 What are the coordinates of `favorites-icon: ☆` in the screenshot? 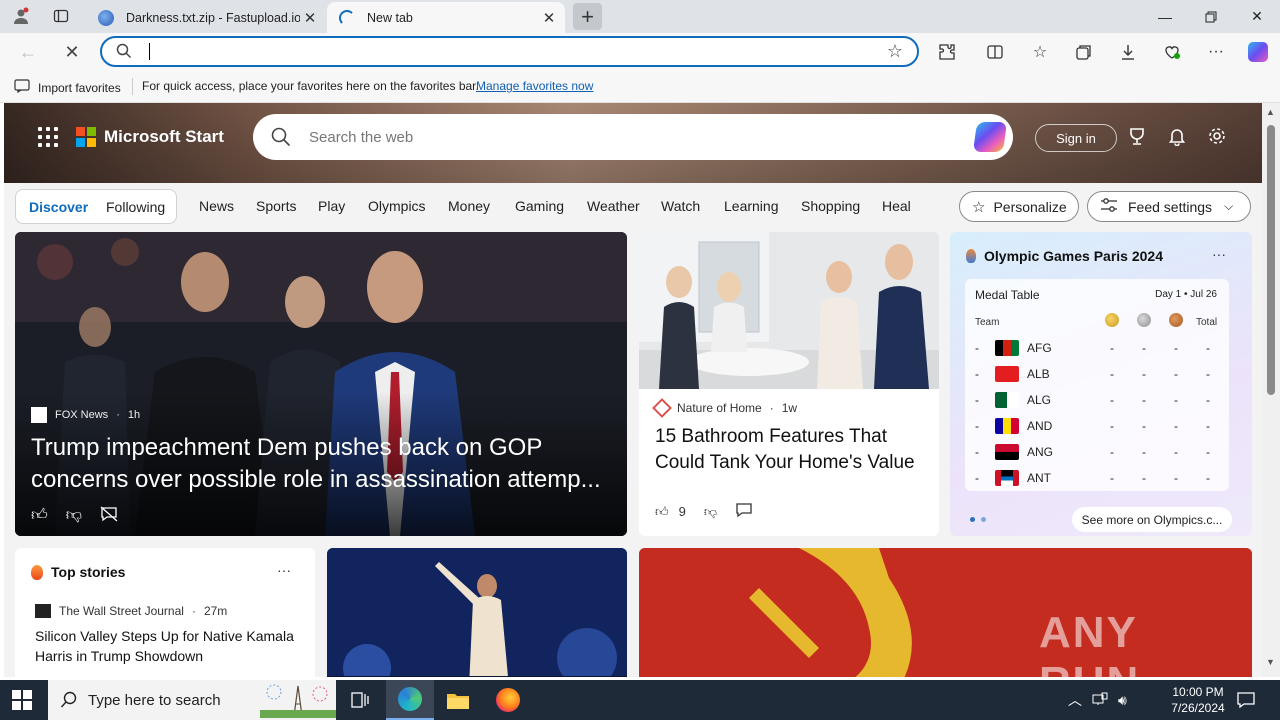 It's located at (1040, 52).